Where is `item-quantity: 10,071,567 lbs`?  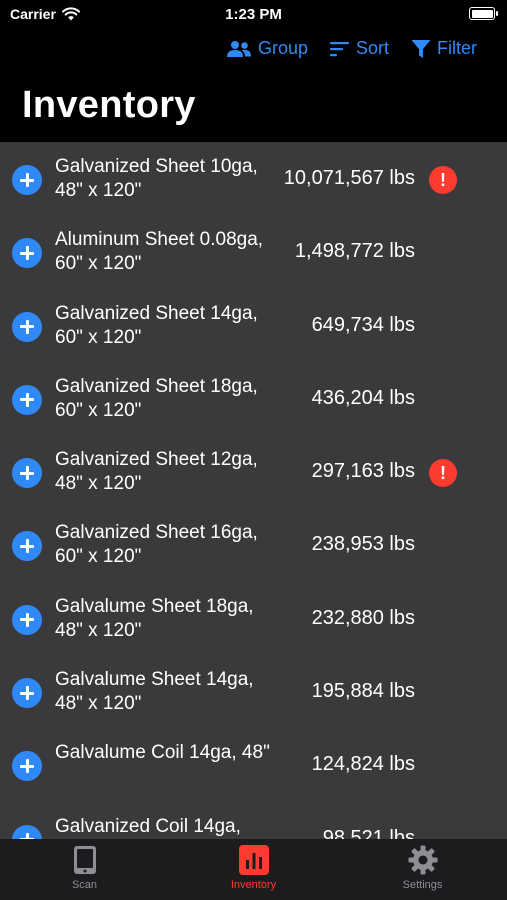 item-quantity: 10,071,567 lbs is located at coordinates (349, 178).